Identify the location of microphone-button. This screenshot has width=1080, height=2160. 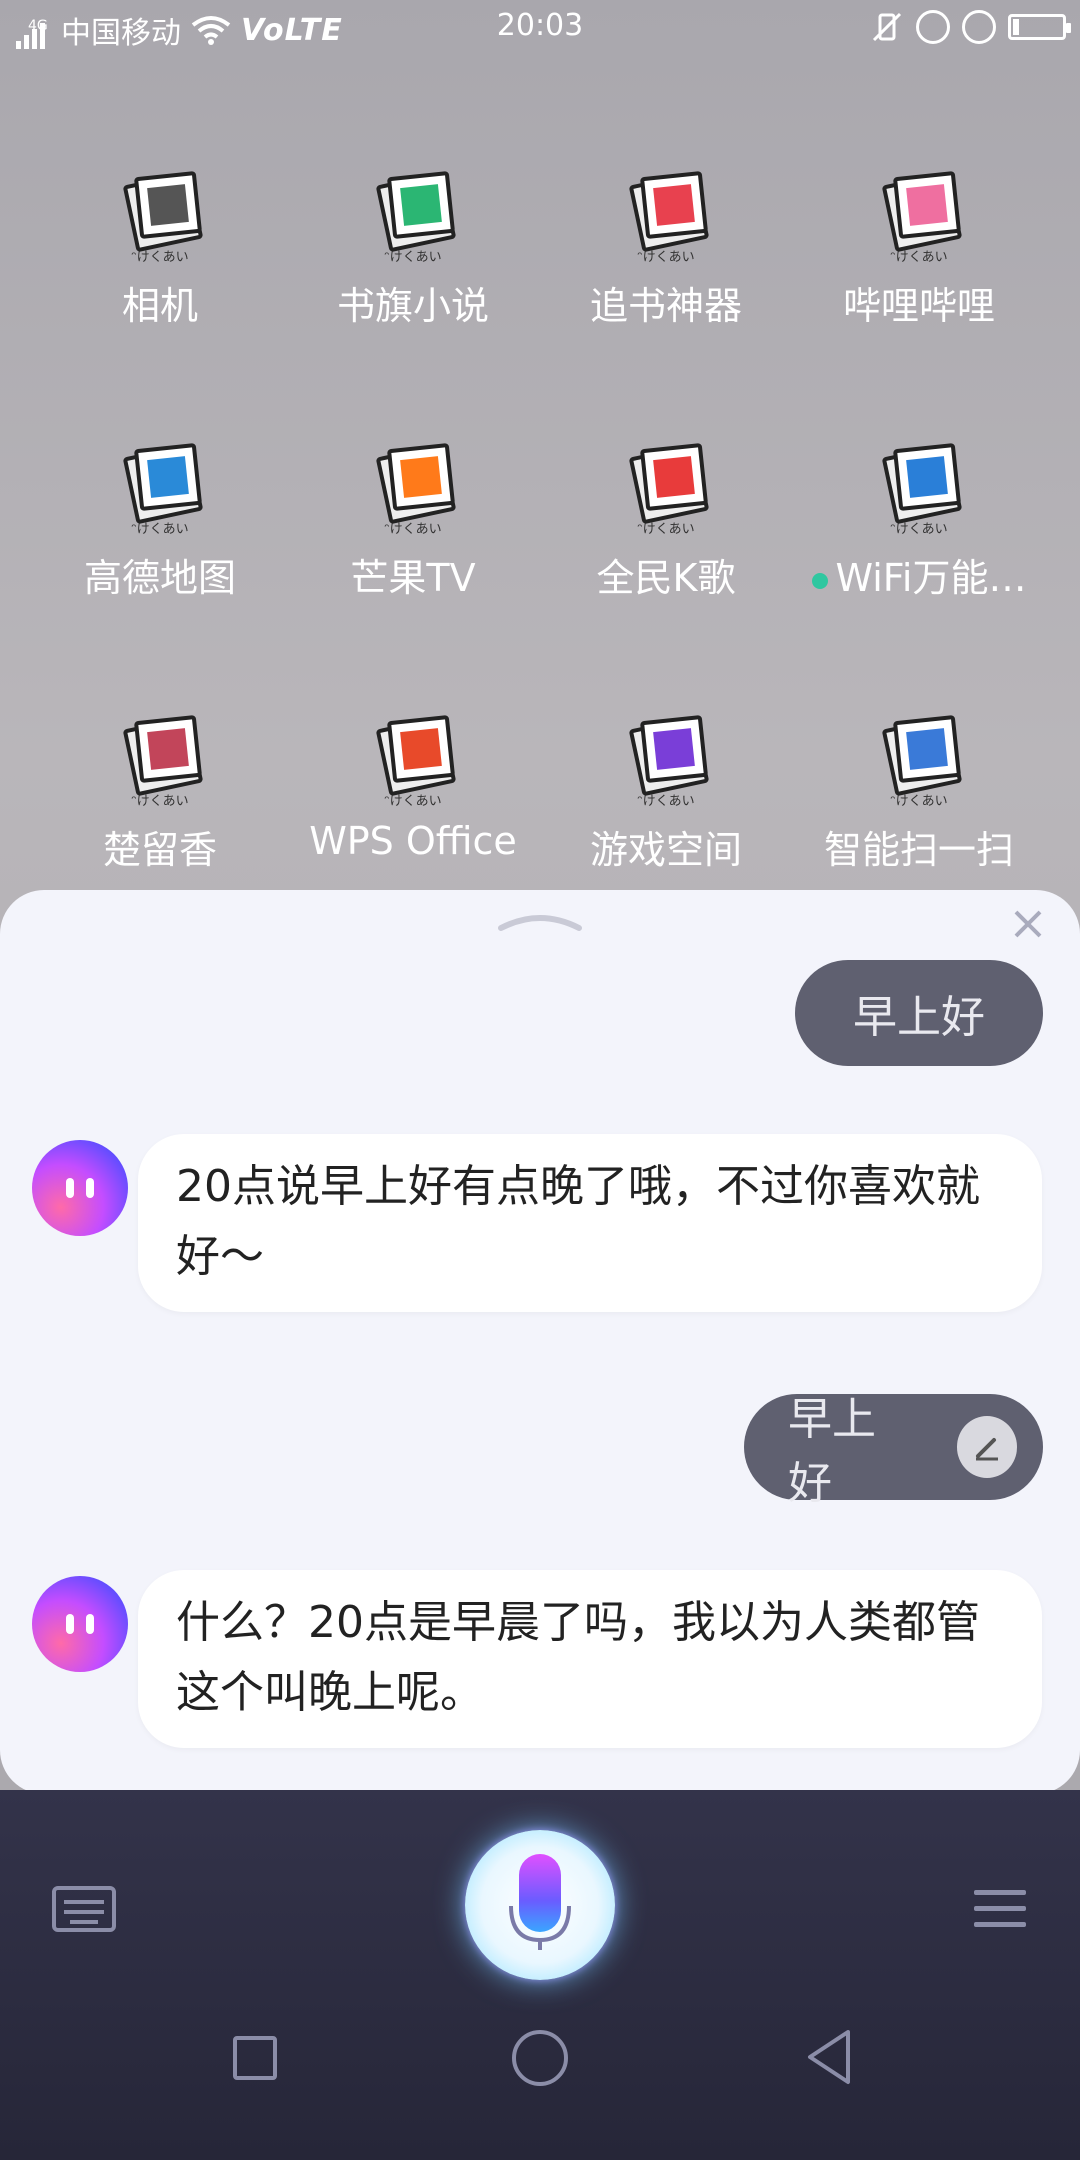
(540, 1905).